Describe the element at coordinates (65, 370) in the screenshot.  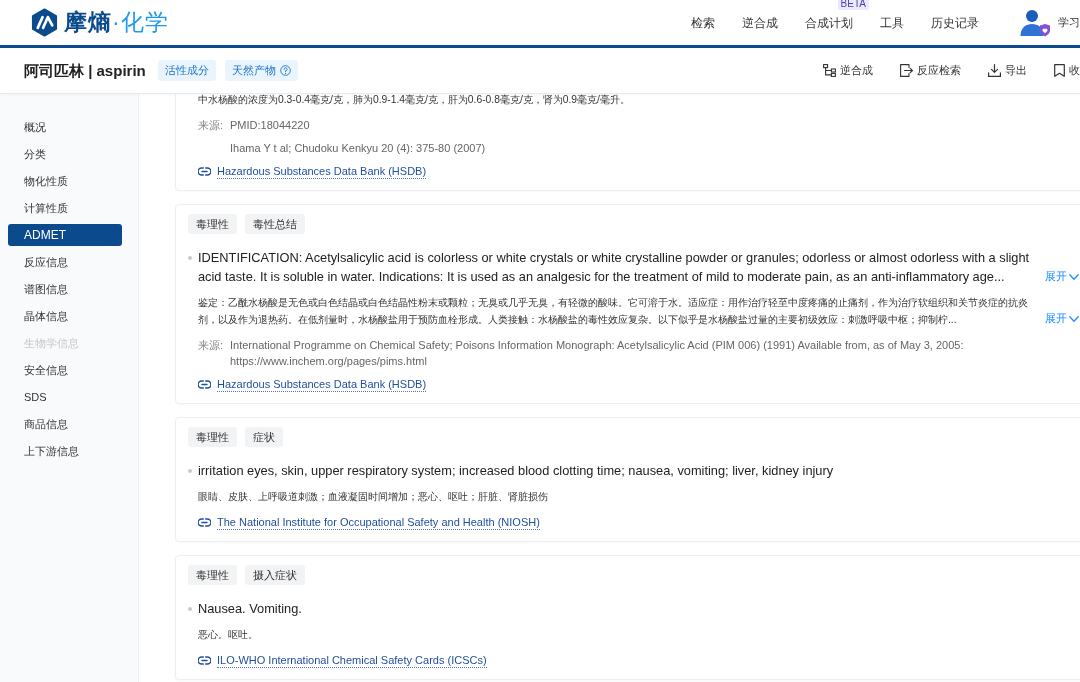
I see `sidebar-item: 安全信息` at that location.